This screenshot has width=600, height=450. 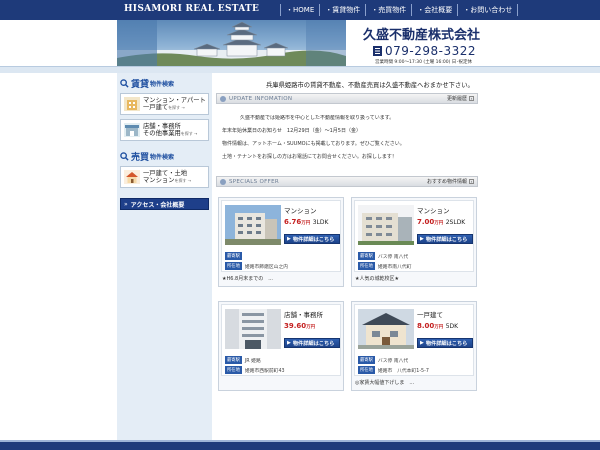 I want to click on tagline: 兵庫県姫路市の賃貸不動産、不動産売買は久盛不動産へおまかせ下さい。, so click(x=370, y=85).